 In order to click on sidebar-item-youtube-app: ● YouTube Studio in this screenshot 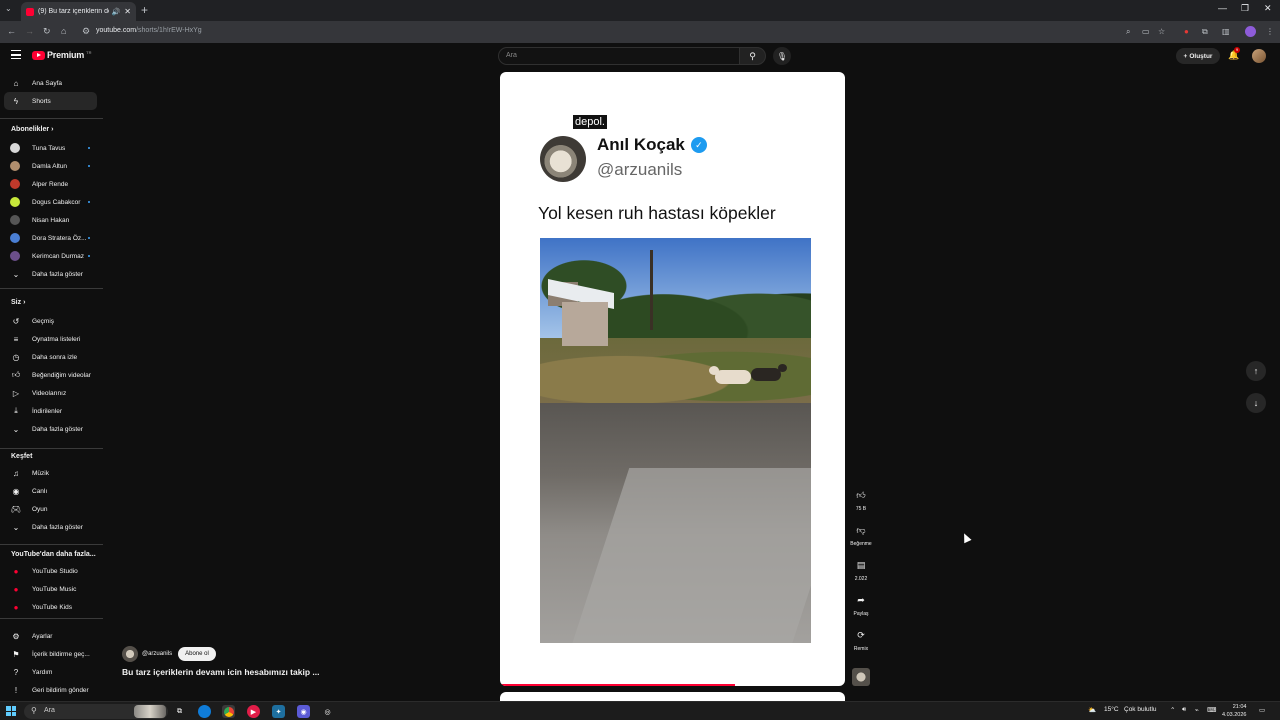, I will do `click(50, 571)`.